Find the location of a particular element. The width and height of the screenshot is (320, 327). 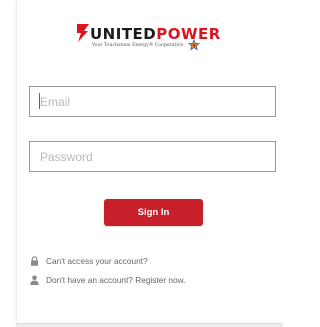

text-cursor is located at coordinates (39, 101).